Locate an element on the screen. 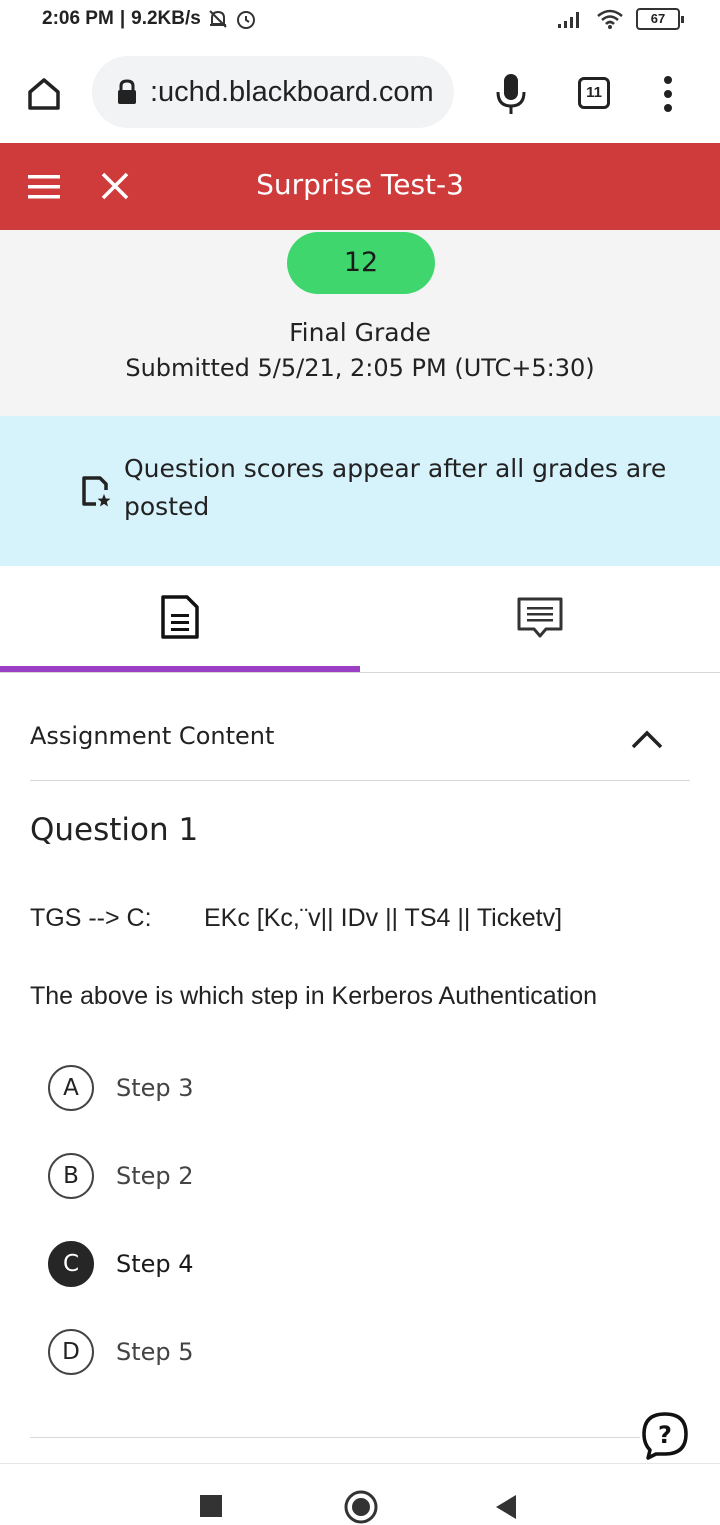 The image size is (720, 1525). final-grade-label: Final Grade is located at coordinates (360, 332).